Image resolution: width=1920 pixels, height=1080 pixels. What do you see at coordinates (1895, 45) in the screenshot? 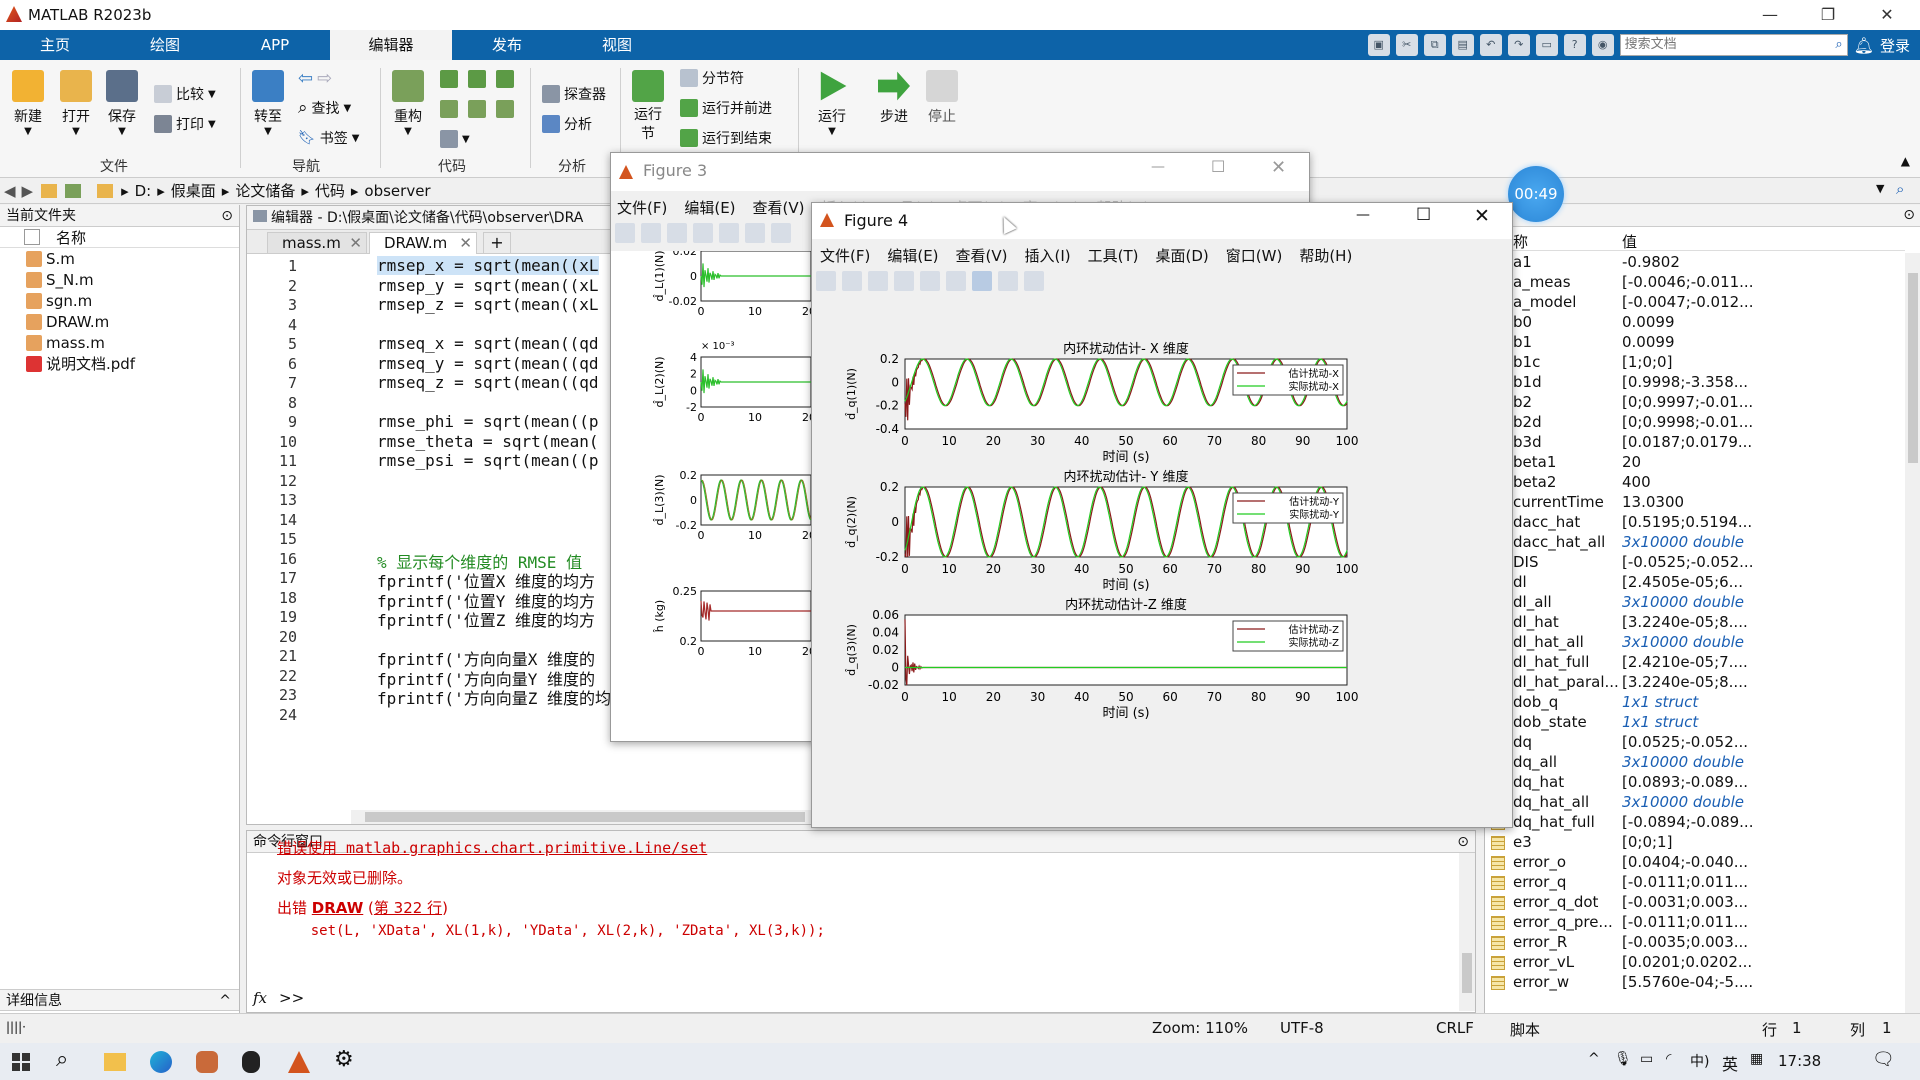
I see `login-link: 登录` at bounding box center [1895, 45].